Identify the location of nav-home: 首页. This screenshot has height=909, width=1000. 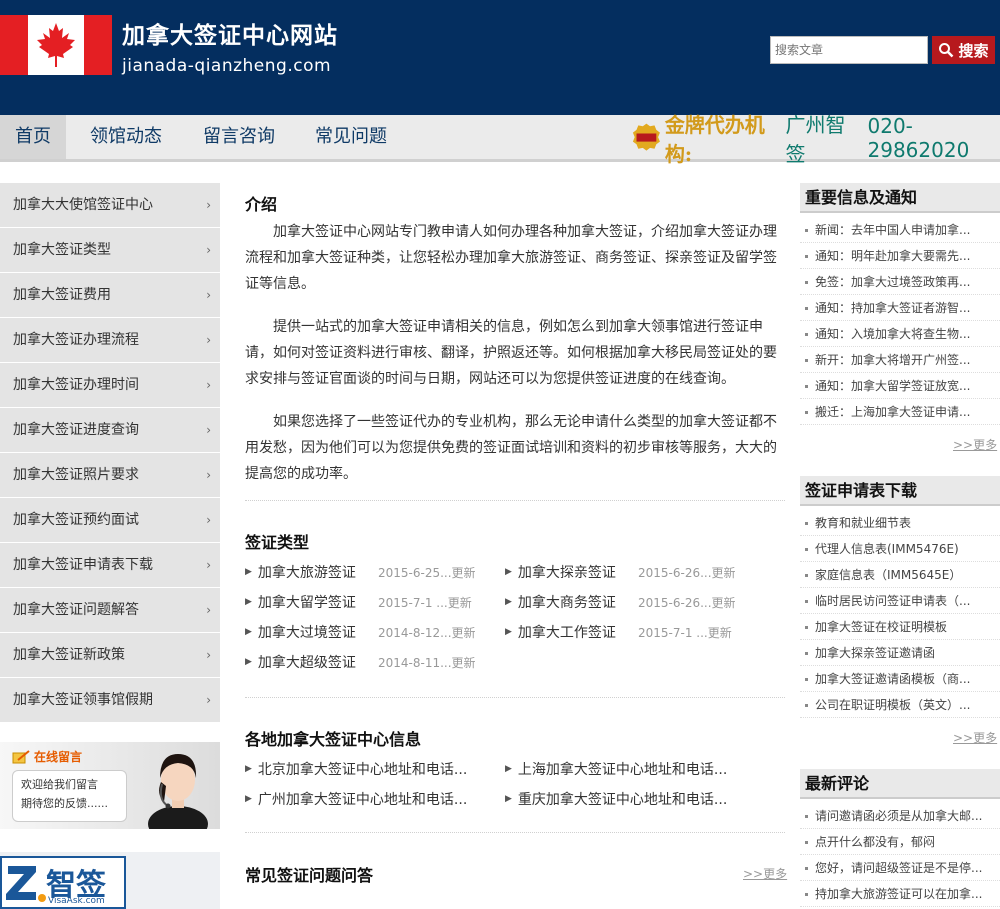
(33, 137).